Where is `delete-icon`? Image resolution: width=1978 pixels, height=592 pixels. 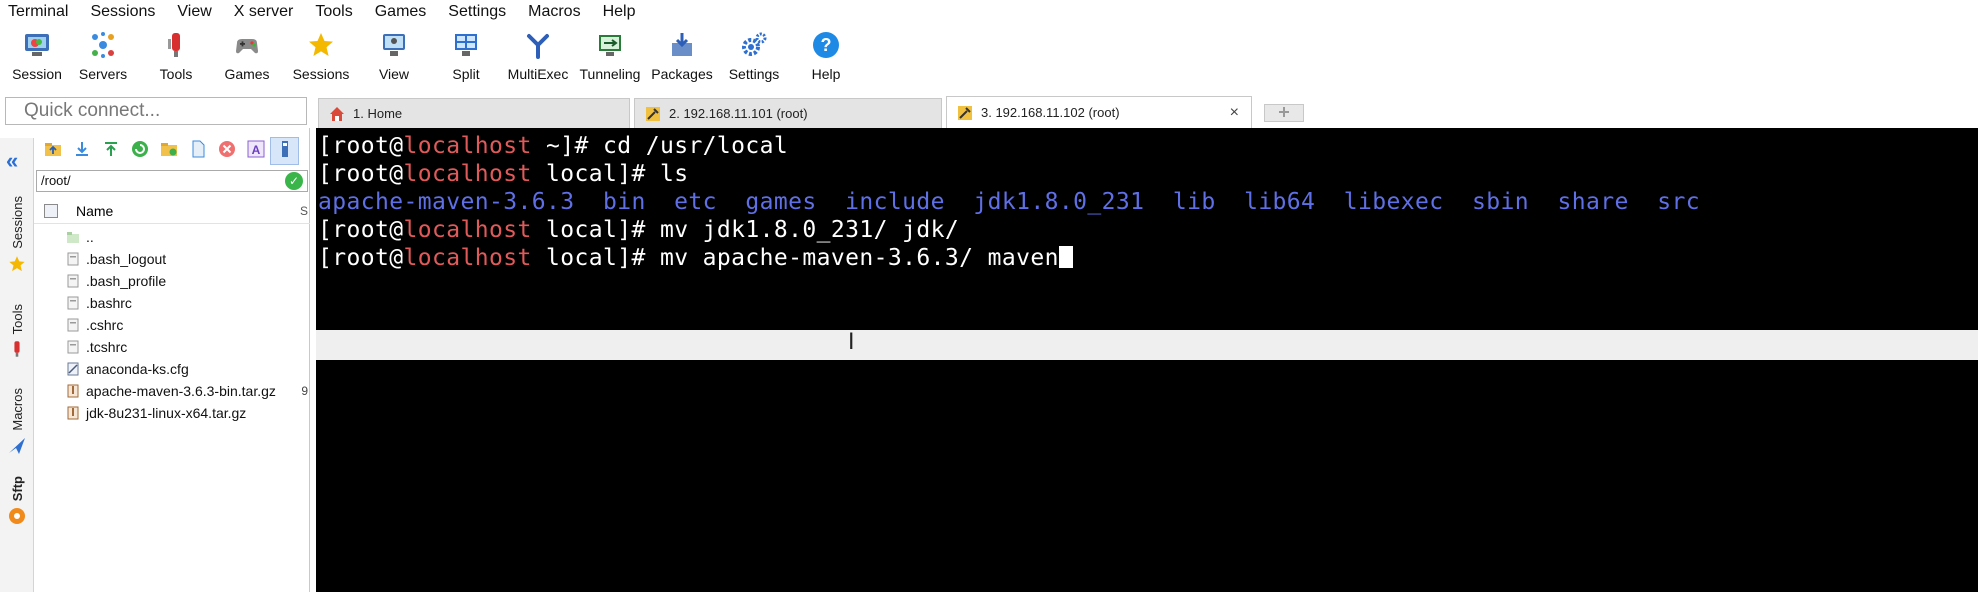
delete-icon is located at coordinates (227, 151).